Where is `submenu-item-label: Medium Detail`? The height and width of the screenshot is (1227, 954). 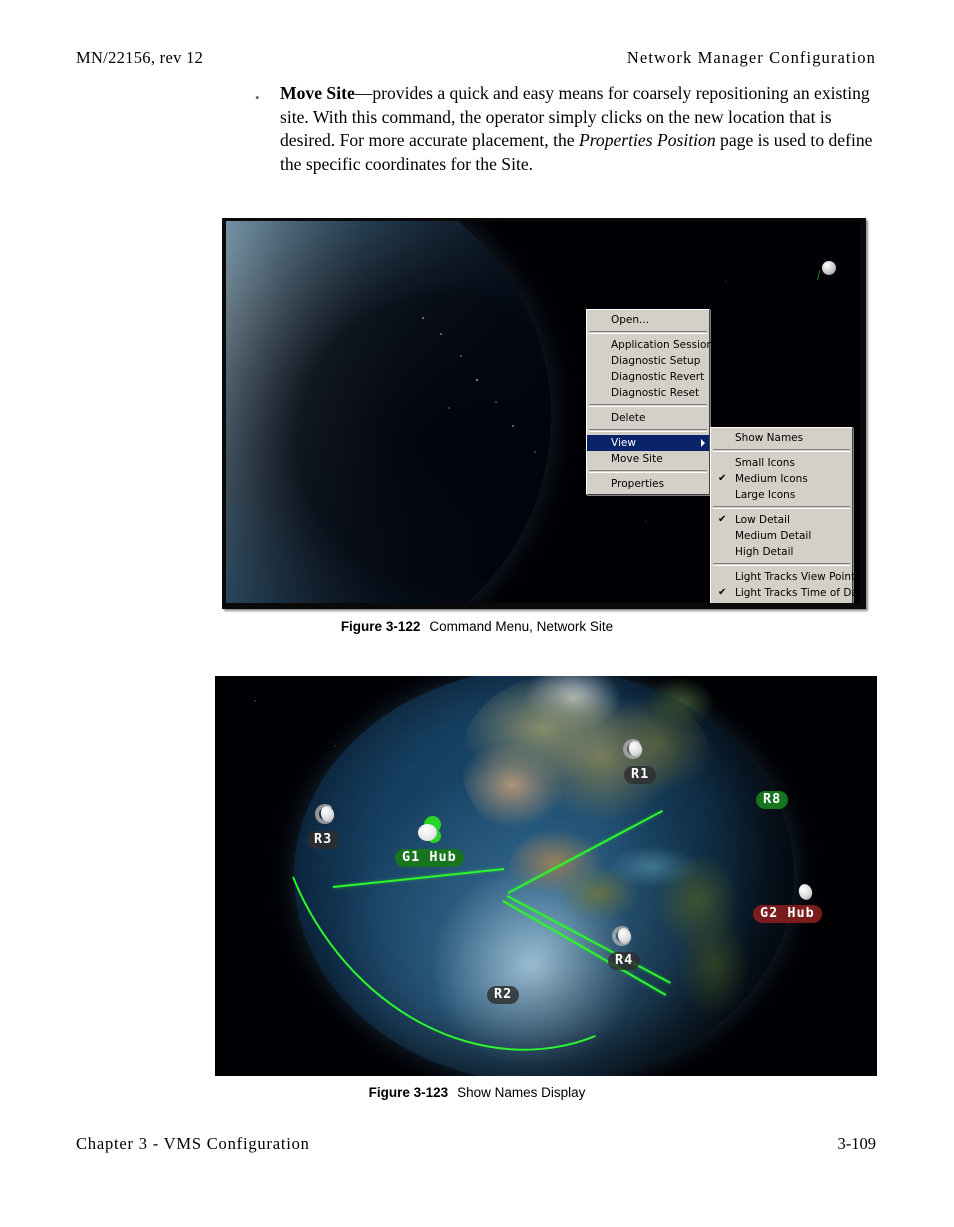 submenu-item-label: Medium Detail is located at coordinates (773, 536).